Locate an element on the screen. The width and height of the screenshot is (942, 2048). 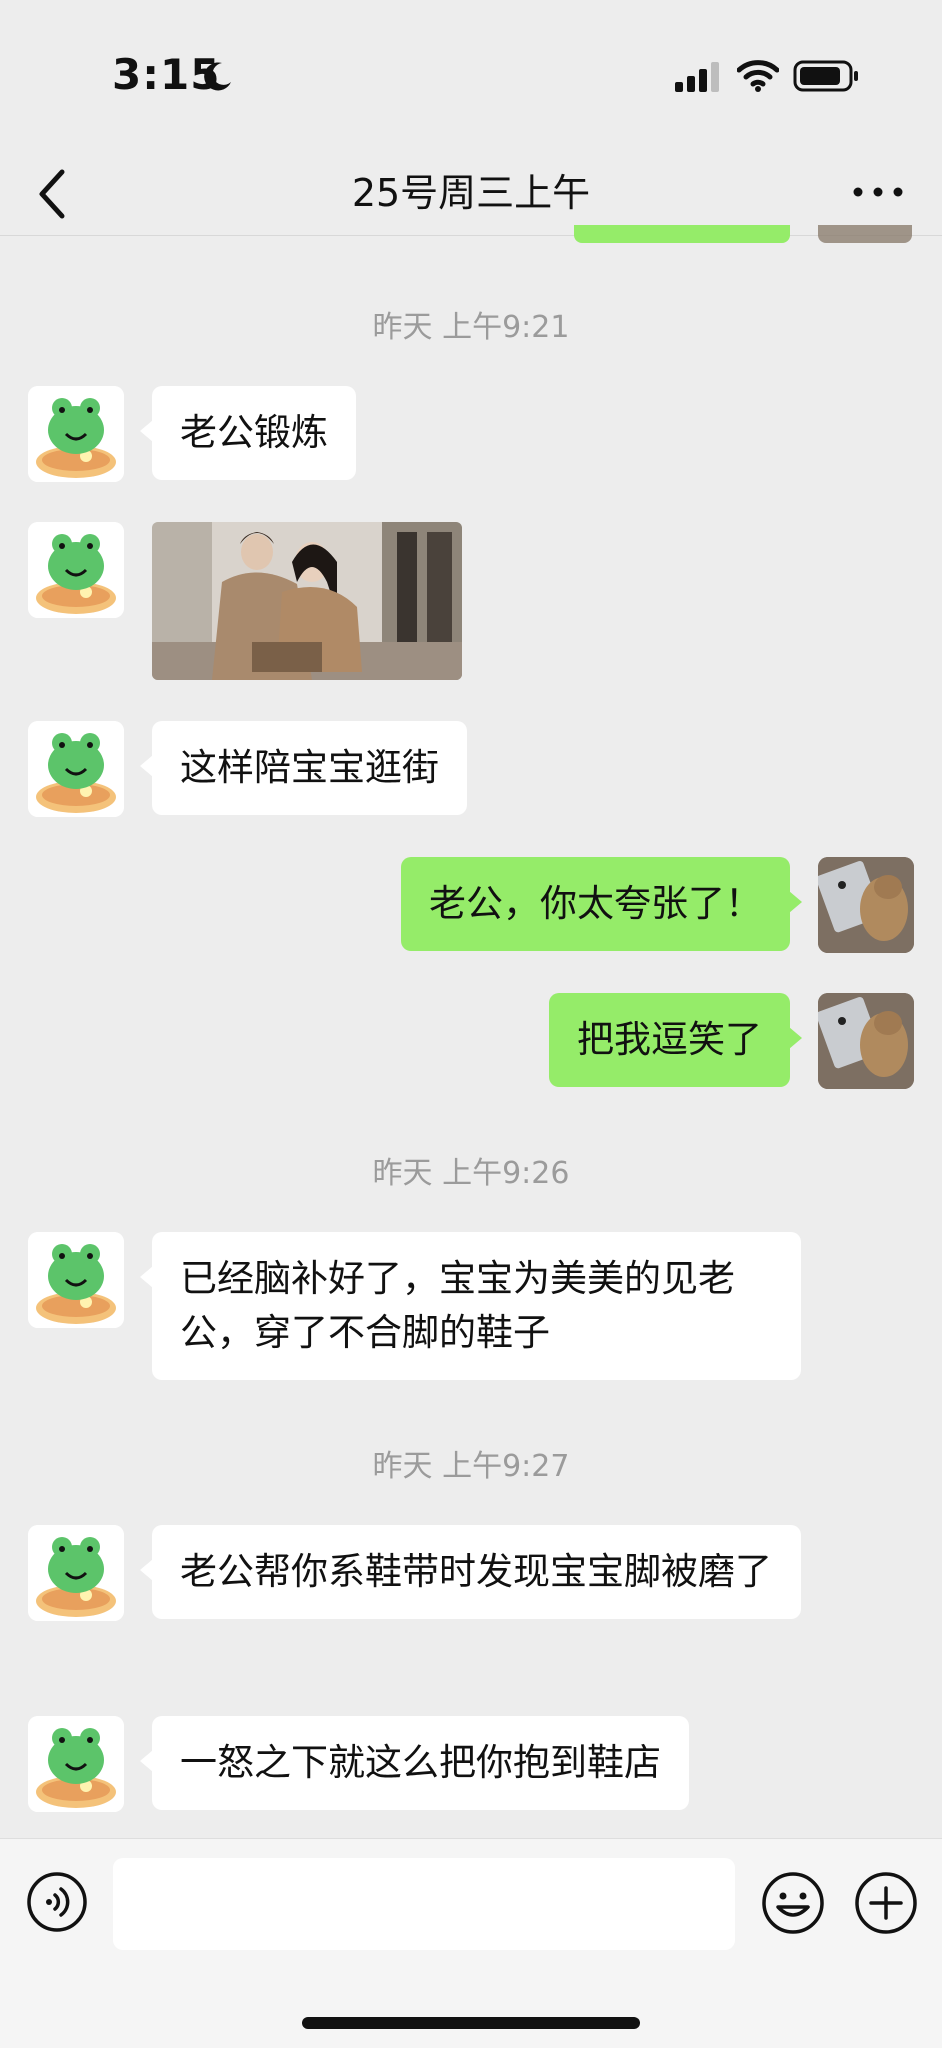
chat-title: 25号周三上午 is located at coordinates (471, 193).